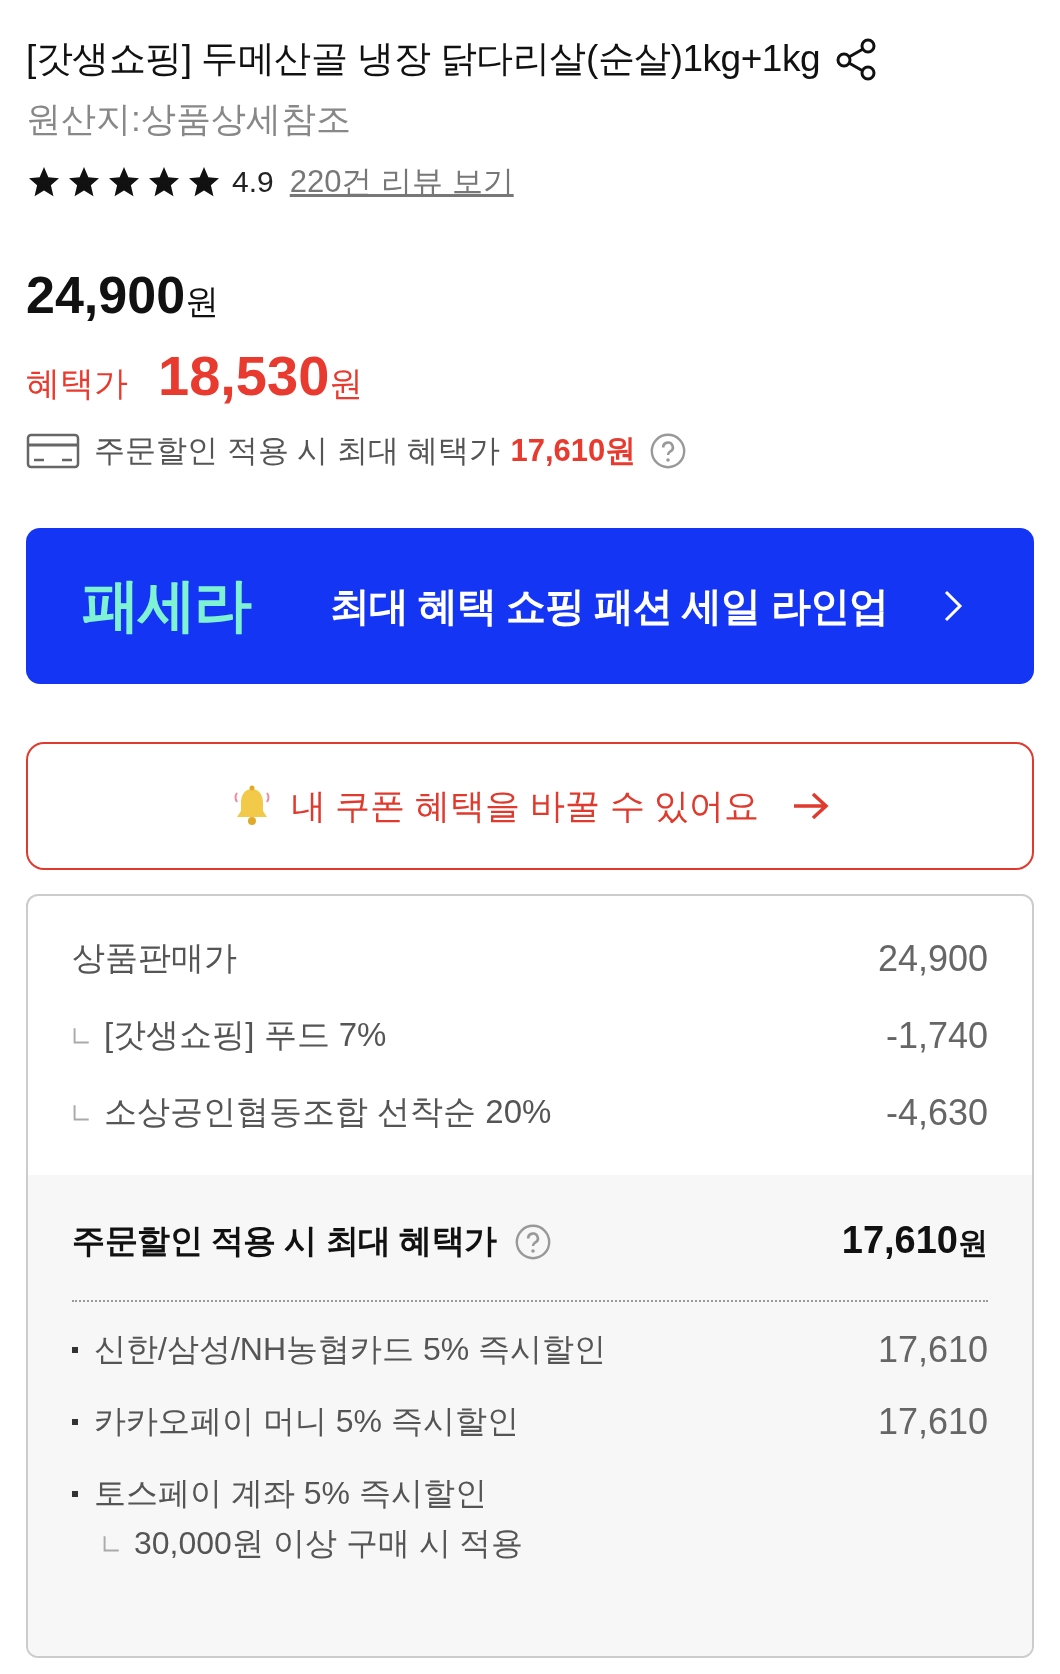 The image size is (1060, 1674). I want to click on coupon-button: 내 쿠폰 혜택을 바꿀 수 있어요, so click(530, 806).